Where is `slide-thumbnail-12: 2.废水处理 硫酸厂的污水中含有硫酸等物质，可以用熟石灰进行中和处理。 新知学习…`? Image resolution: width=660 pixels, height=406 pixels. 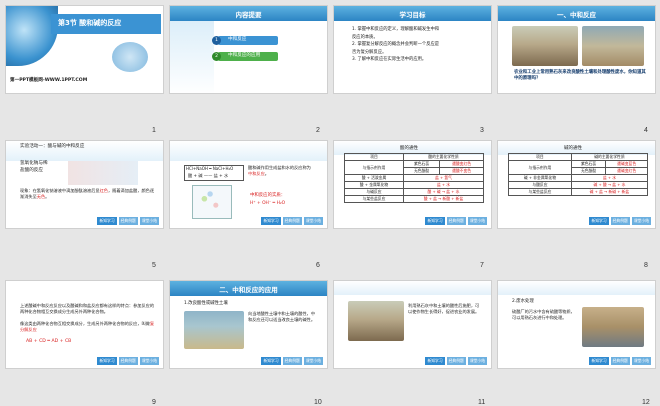 slide-thumbnail-12: 2.废水处理 硫酸厂的污水中含有硫酸等物质，可以用熟石灰进行中和处理。 新知学习… is located at coordinates (576, 324).